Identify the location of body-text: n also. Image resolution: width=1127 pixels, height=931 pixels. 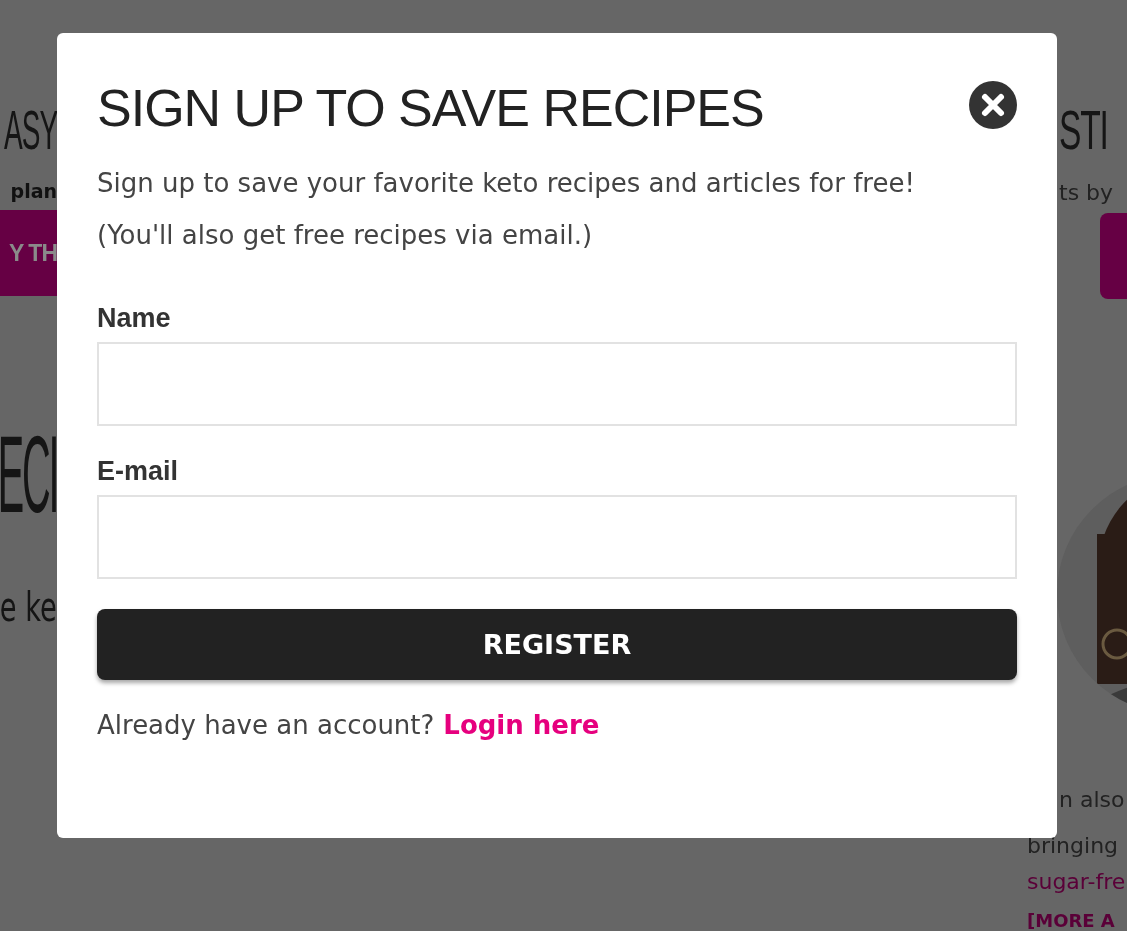
(1092, 800).